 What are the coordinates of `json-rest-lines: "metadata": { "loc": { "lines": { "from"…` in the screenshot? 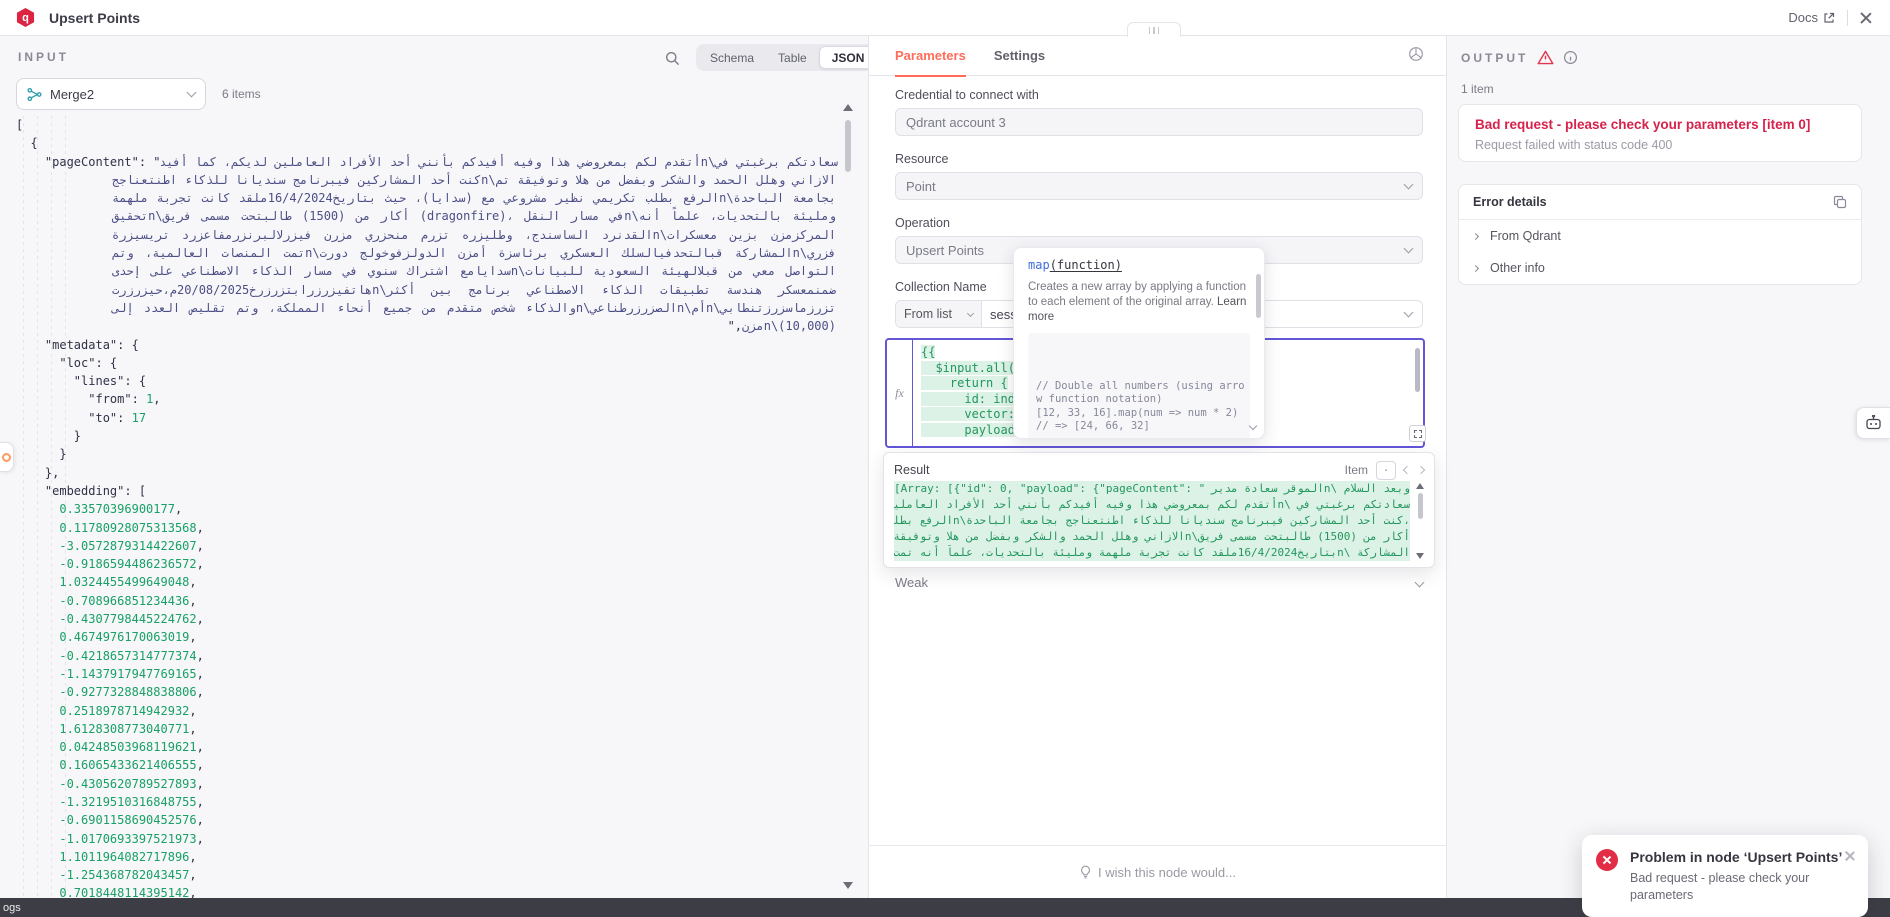 It's located at (124, 617).